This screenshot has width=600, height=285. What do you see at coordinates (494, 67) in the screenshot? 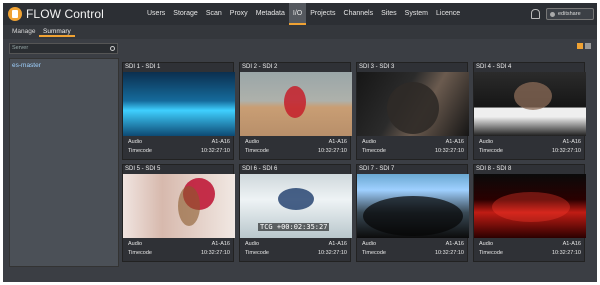
I see `card-title: SDI 4 - SDI 4` at bounding box center [494, 67].